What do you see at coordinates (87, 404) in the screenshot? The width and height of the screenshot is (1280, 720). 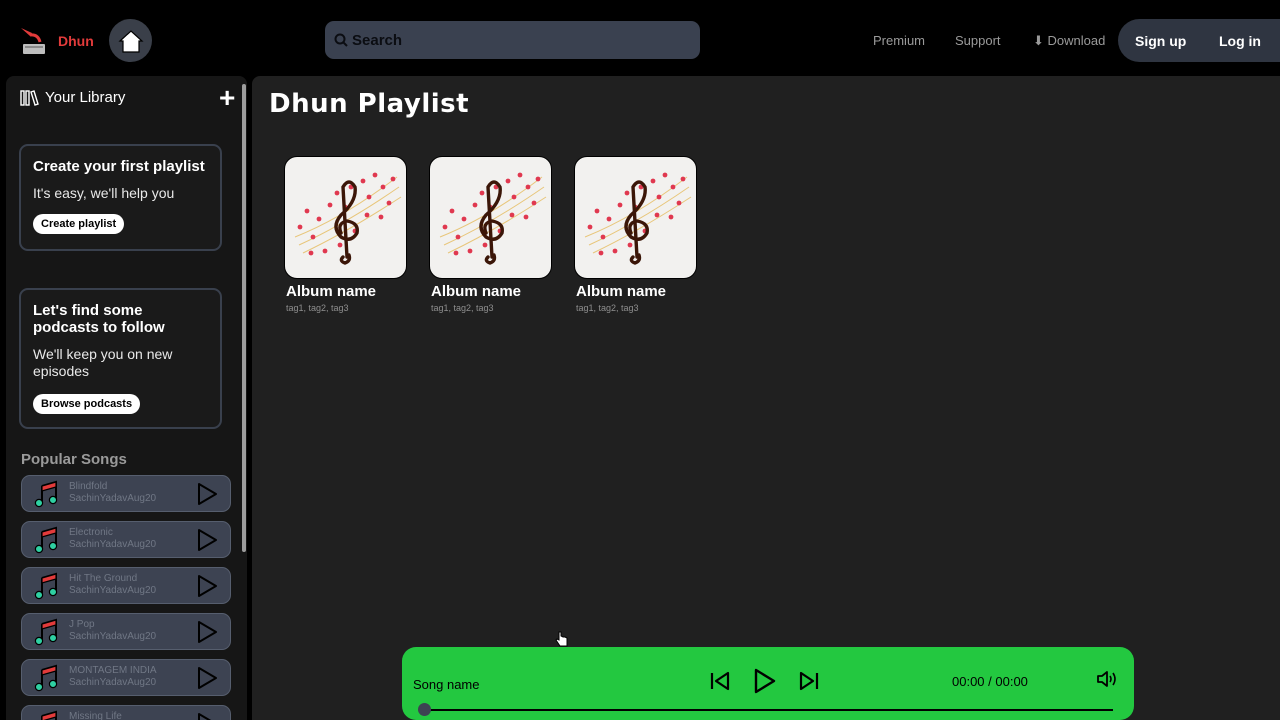 I see `browse-podcasts-button: Browse podcasts` at bounding box center [87, 404].